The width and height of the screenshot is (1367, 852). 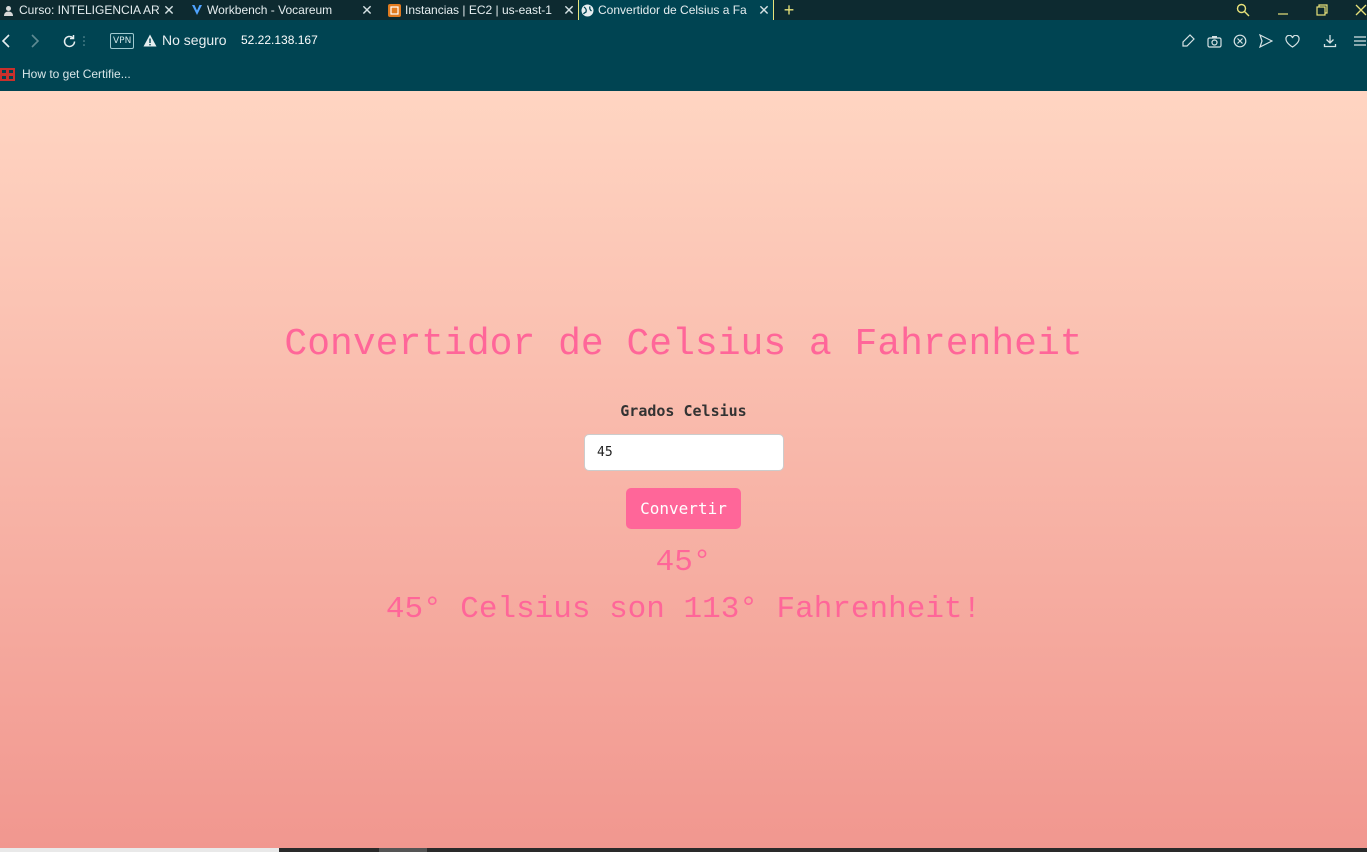 I want to click on celsius-input, so click(x=684, y=452).